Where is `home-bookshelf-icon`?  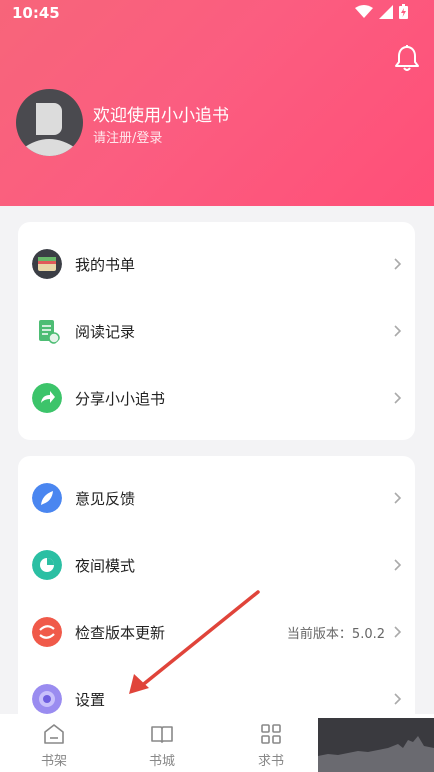
home-bookshelf-icon is located at coordinates (54, 734).